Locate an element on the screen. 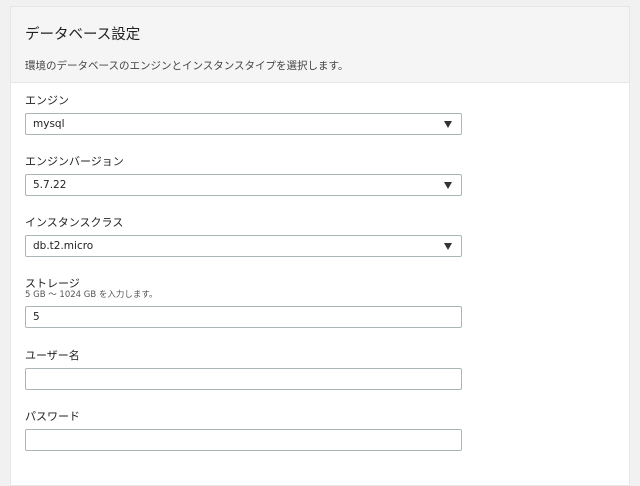 The image size is (640, 486). storage-field: ストレージ 5 GB ～ 1024 GB を入力します。 is located at coordinates (243, 302).